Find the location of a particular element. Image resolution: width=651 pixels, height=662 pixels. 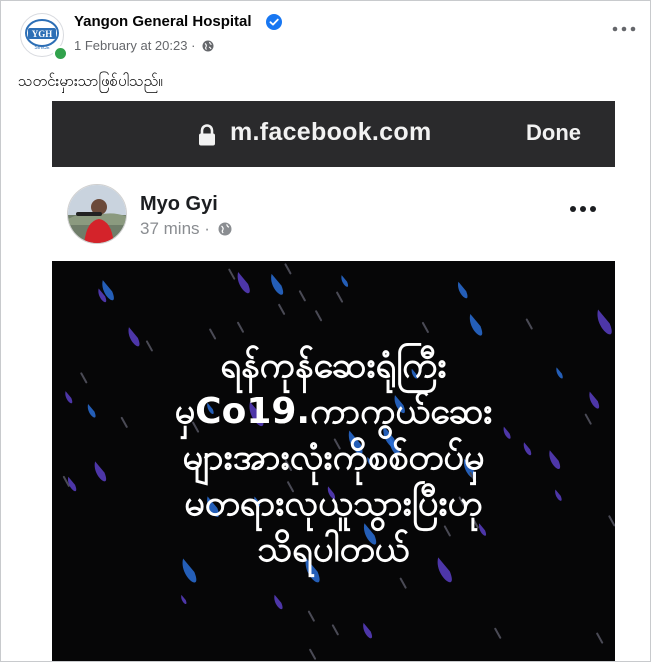

image-text-line: များအားလုံးကိုစစ်တပ်မှ is located at coordinates (333, 457).